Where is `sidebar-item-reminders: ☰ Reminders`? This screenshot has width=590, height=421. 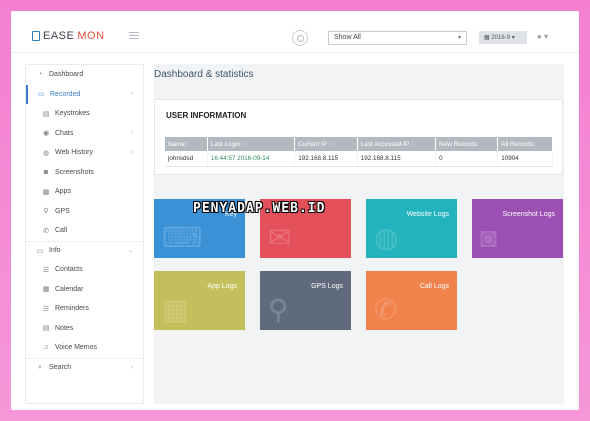 sidebar-item-reminders: ☰ Reminders is located at coordinates (84, 309).